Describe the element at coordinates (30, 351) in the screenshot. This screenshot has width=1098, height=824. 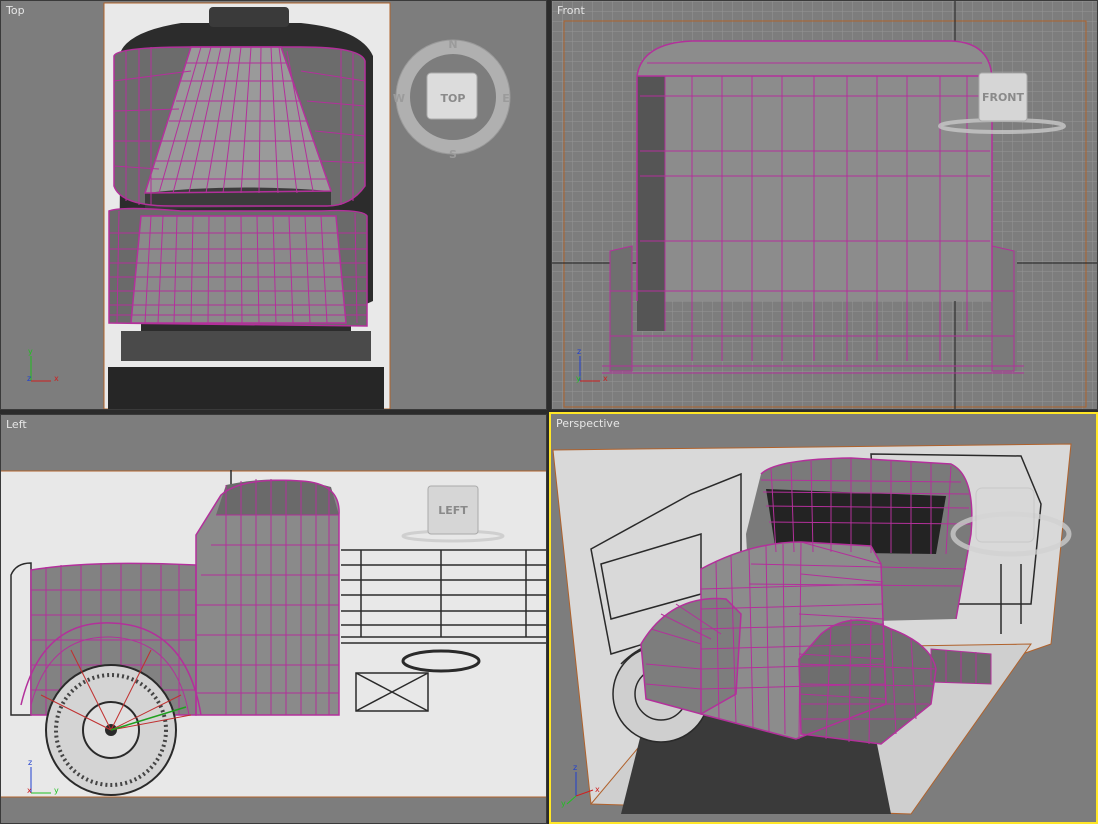
I see `axis-label-vertical-top: y` at that location.